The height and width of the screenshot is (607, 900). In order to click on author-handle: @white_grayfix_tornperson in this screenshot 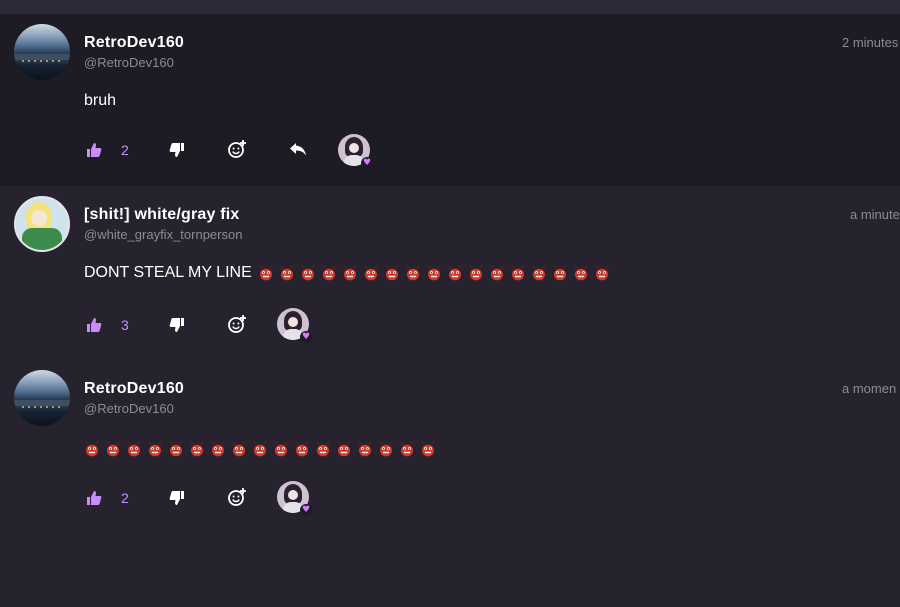, I will do `click(163, 234)`.